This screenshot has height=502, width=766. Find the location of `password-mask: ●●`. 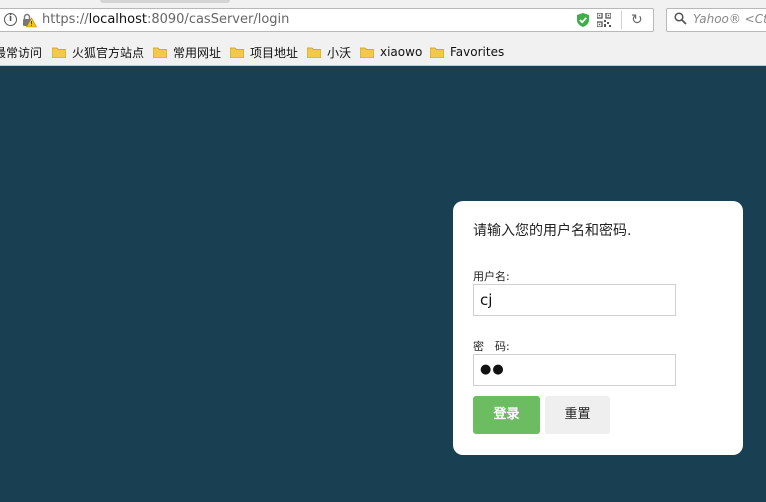

password-mask: ●● is located at coordinates (492, 369).